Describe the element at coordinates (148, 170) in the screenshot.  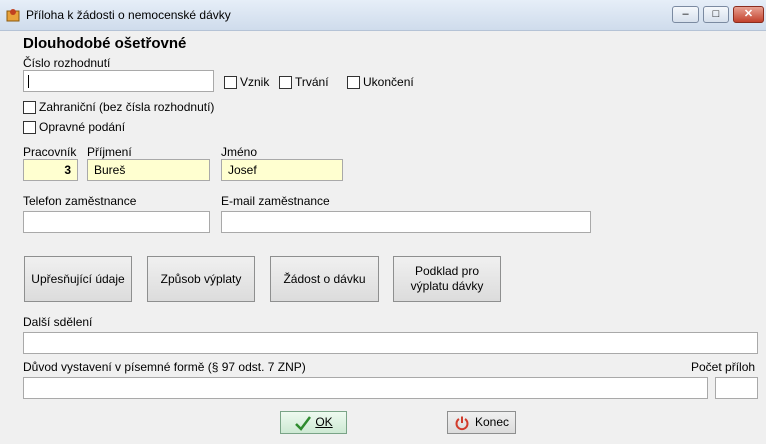
I see `surname-input: Bureš` at that location.